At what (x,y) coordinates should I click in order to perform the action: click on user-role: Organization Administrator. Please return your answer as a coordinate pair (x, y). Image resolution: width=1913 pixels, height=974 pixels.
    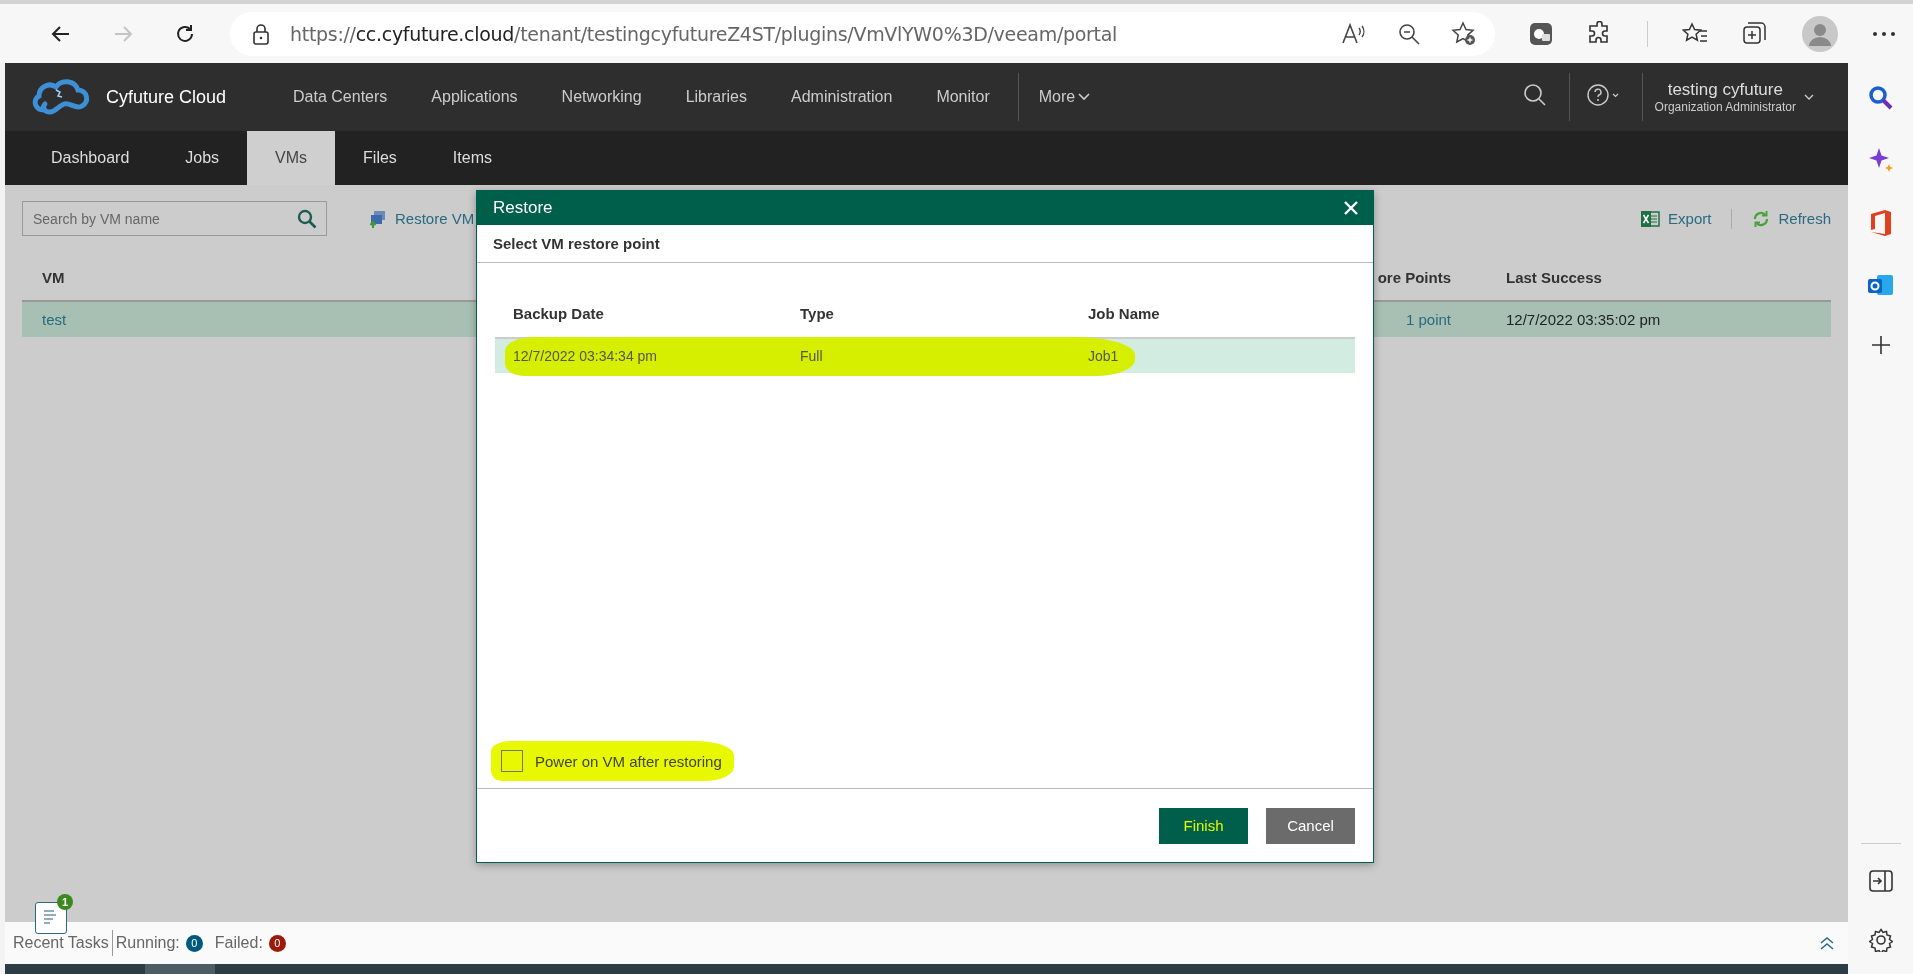
    Looking at the image, I should click on (1725, 107).